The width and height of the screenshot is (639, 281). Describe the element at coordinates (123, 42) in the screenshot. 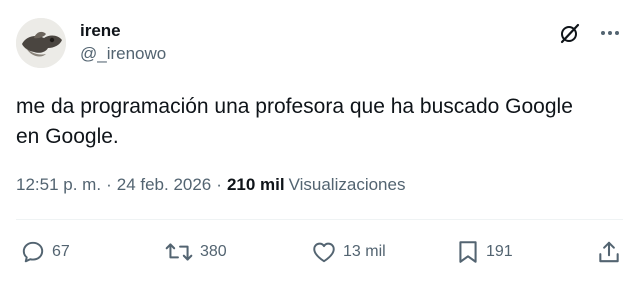

I see `author-names: irene @_irenowo` at that location.